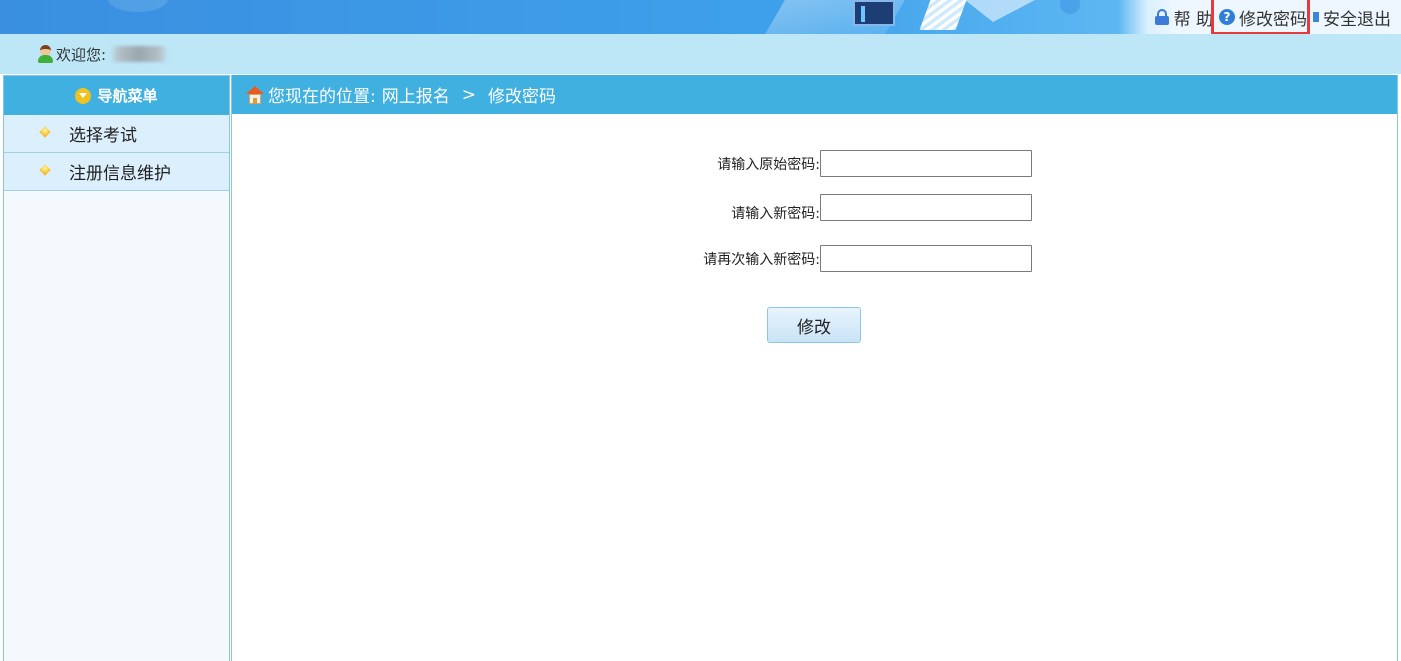  What do you see at coordinates (120, 174) in the screenshot?
I see `sidebar-item-label: 注册信息维护` at bounding box center [120, 174].